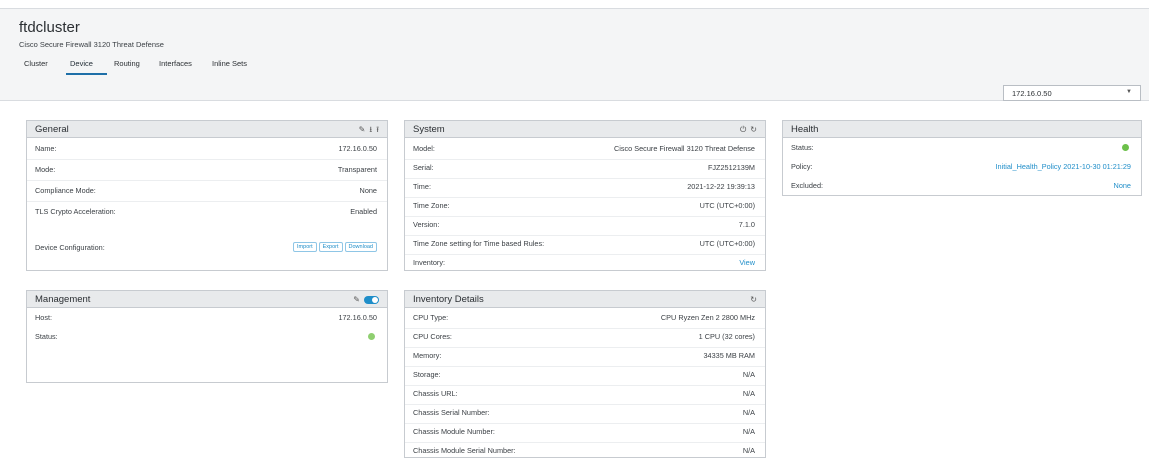  What do you see at coordinates (431, 317) in the screenshot?
I see `row-label: CPU Type:` at bounding box center [431, 317].